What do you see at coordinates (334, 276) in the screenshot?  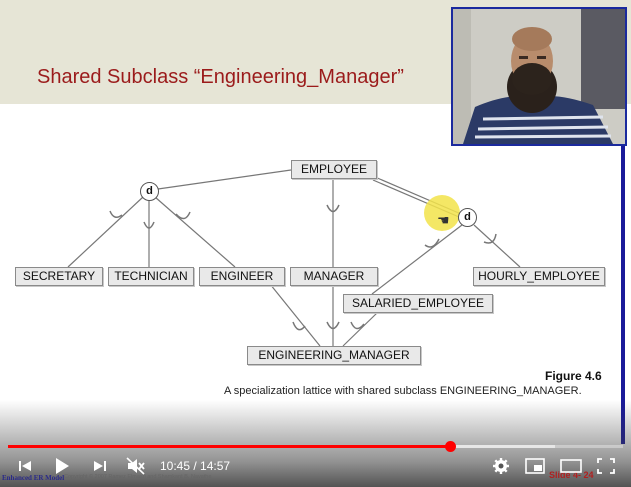 I see `entity-manager: MANAGER` at bounding box center [334, 276].